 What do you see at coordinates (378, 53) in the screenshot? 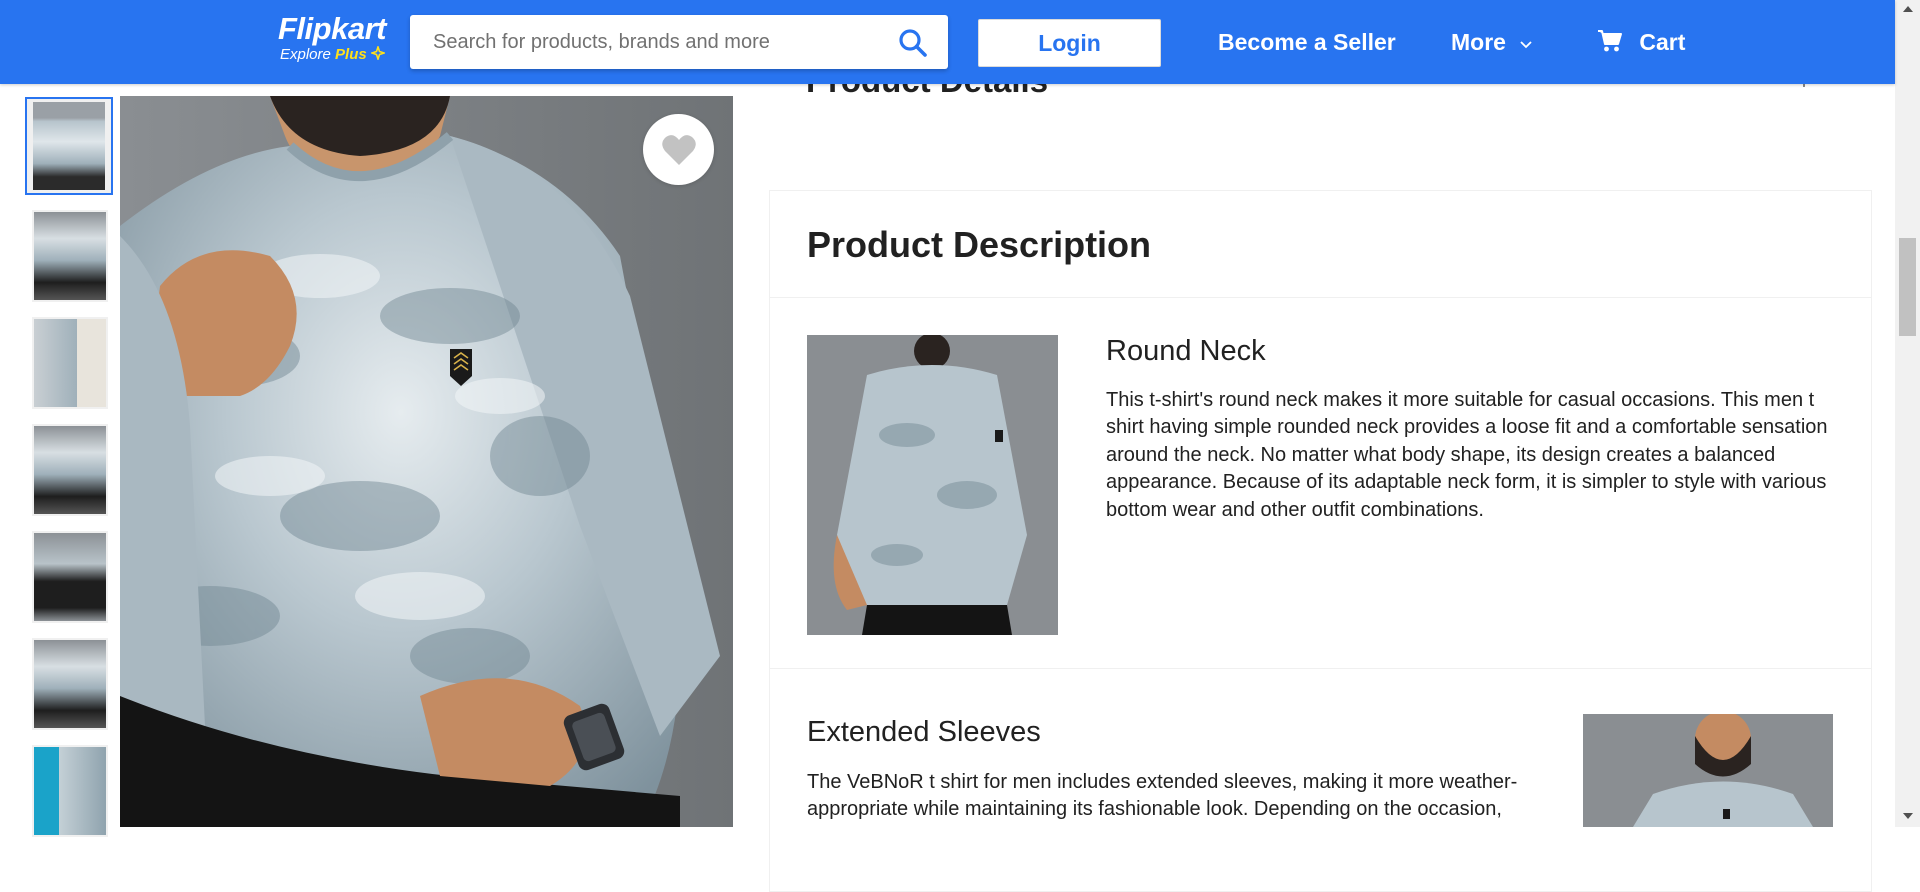
I see `plus-logo-icon` at bounding box center [378, 53].